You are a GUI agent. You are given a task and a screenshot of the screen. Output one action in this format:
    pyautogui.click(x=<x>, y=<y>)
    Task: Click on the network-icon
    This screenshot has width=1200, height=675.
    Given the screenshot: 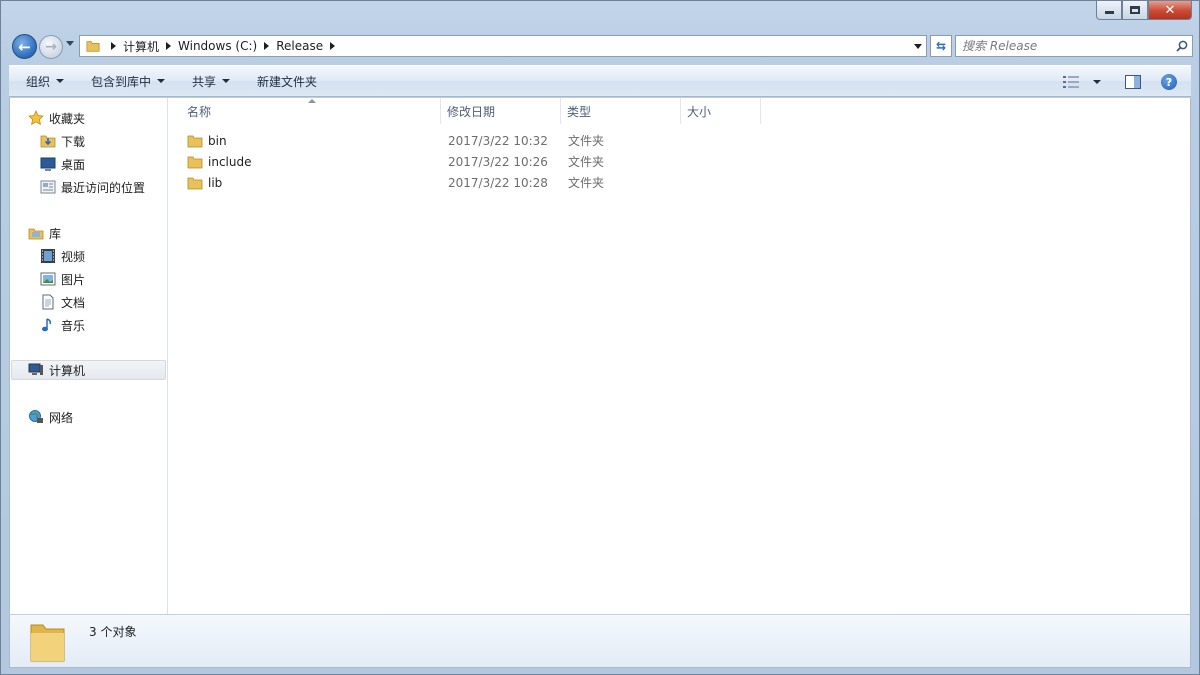 What is the action you would take?
    pyautogui.click(x=36, y=417)
    